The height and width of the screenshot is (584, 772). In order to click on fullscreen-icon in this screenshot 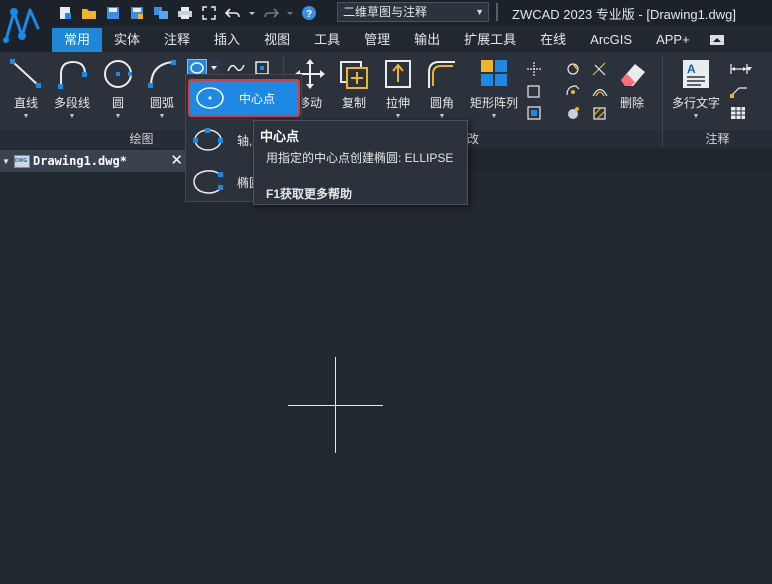, I will do `click(209, 13)`.